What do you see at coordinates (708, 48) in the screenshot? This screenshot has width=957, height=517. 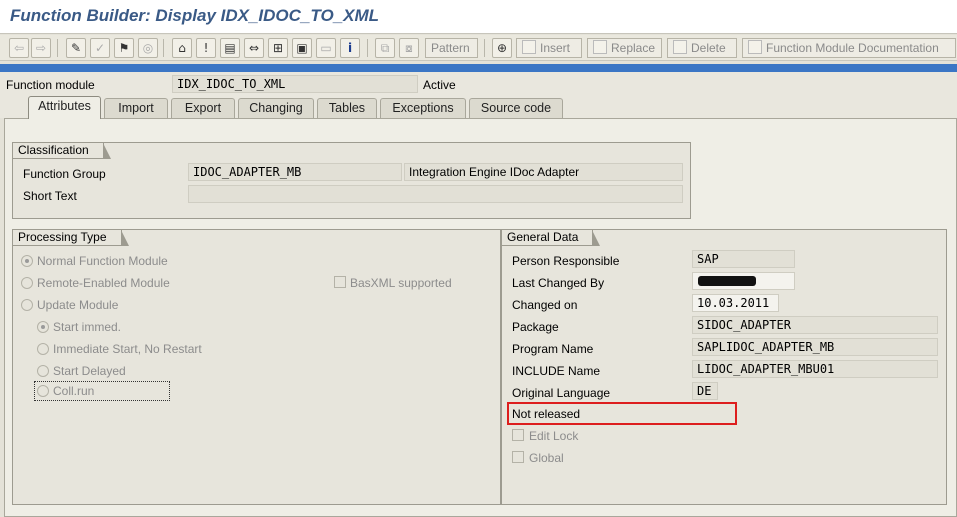 I see `delete-label: Delete` at bounding box center [708, 48].